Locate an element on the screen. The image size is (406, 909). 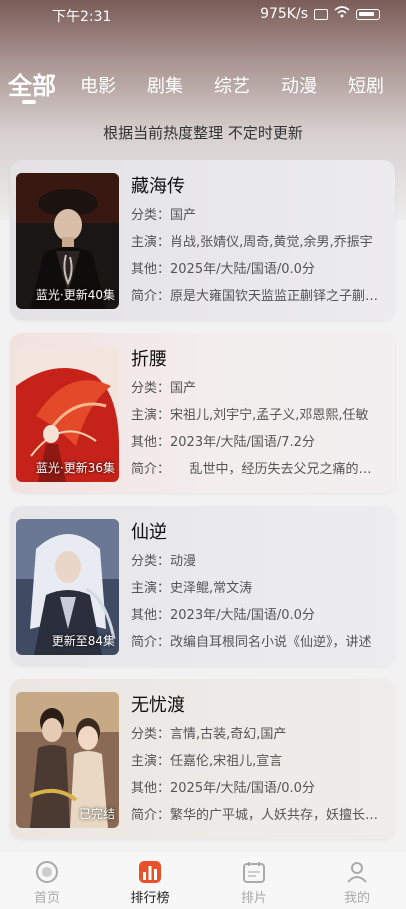
status-bar: 下午2:31 975K/s is located at coordinates (203, 15).